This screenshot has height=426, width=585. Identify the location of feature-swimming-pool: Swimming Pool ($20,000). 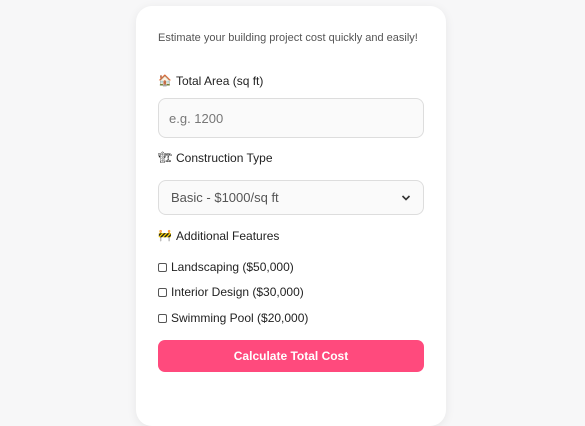
(233, 318).